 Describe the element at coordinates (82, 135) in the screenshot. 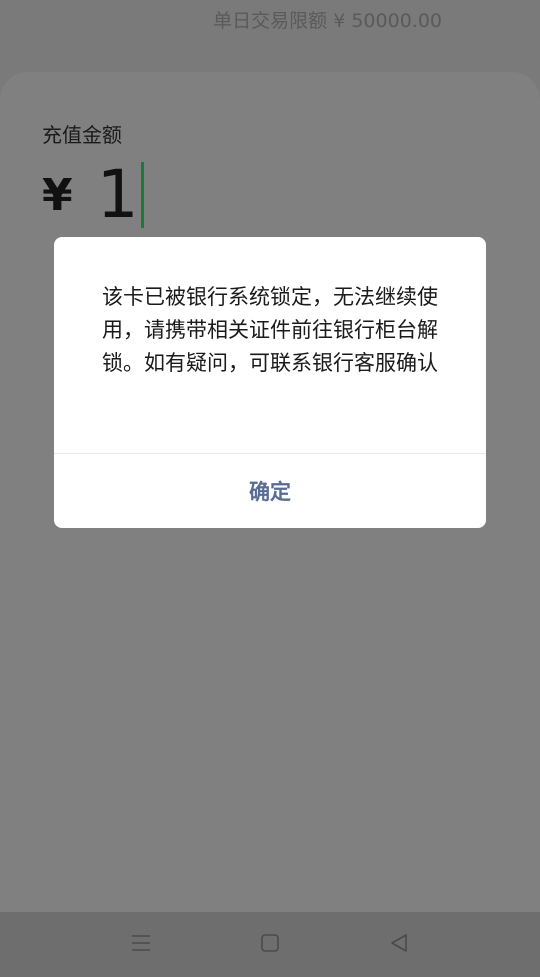

I see `recharge-amount-label: 充值金额` at that location.